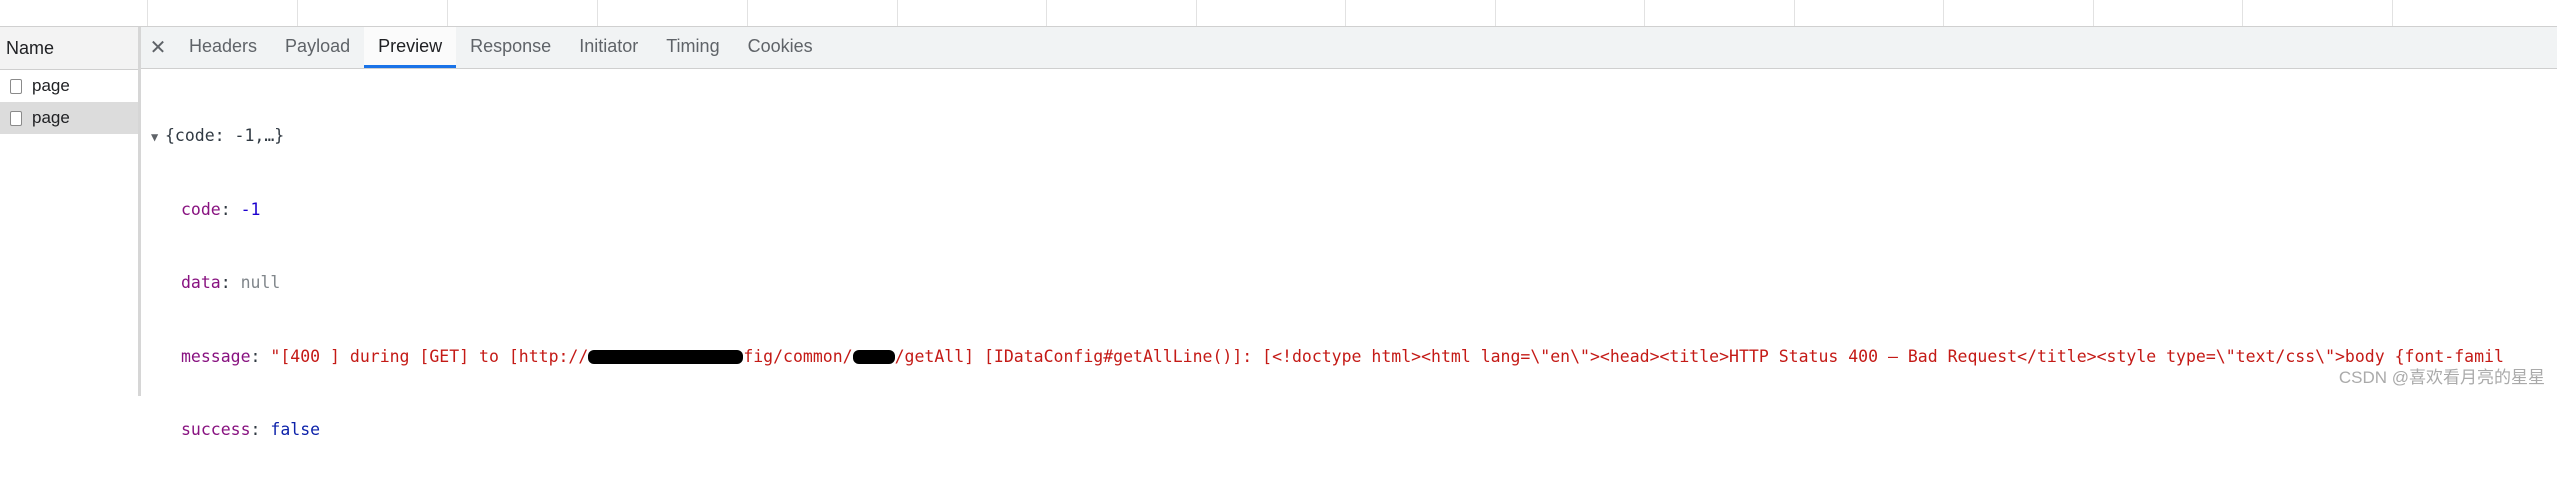 This screenshot has height=492, width=2557. What do you see at coordinates (2441, 377) in the screenshot?
I see `watermark: CSDN @喜欢看月亮的星星` at bounding box center [2441, 377].